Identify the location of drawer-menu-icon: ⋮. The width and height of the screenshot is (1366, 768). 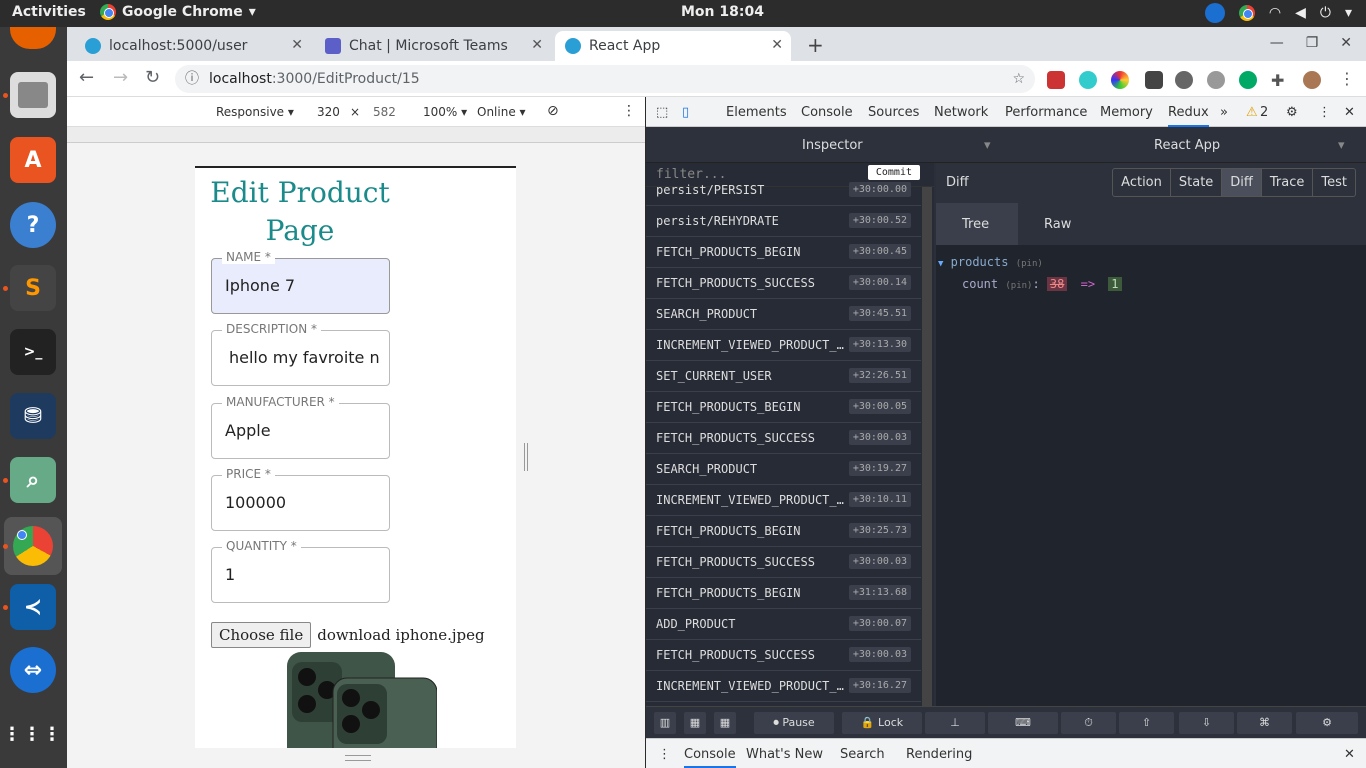
(664, 754).